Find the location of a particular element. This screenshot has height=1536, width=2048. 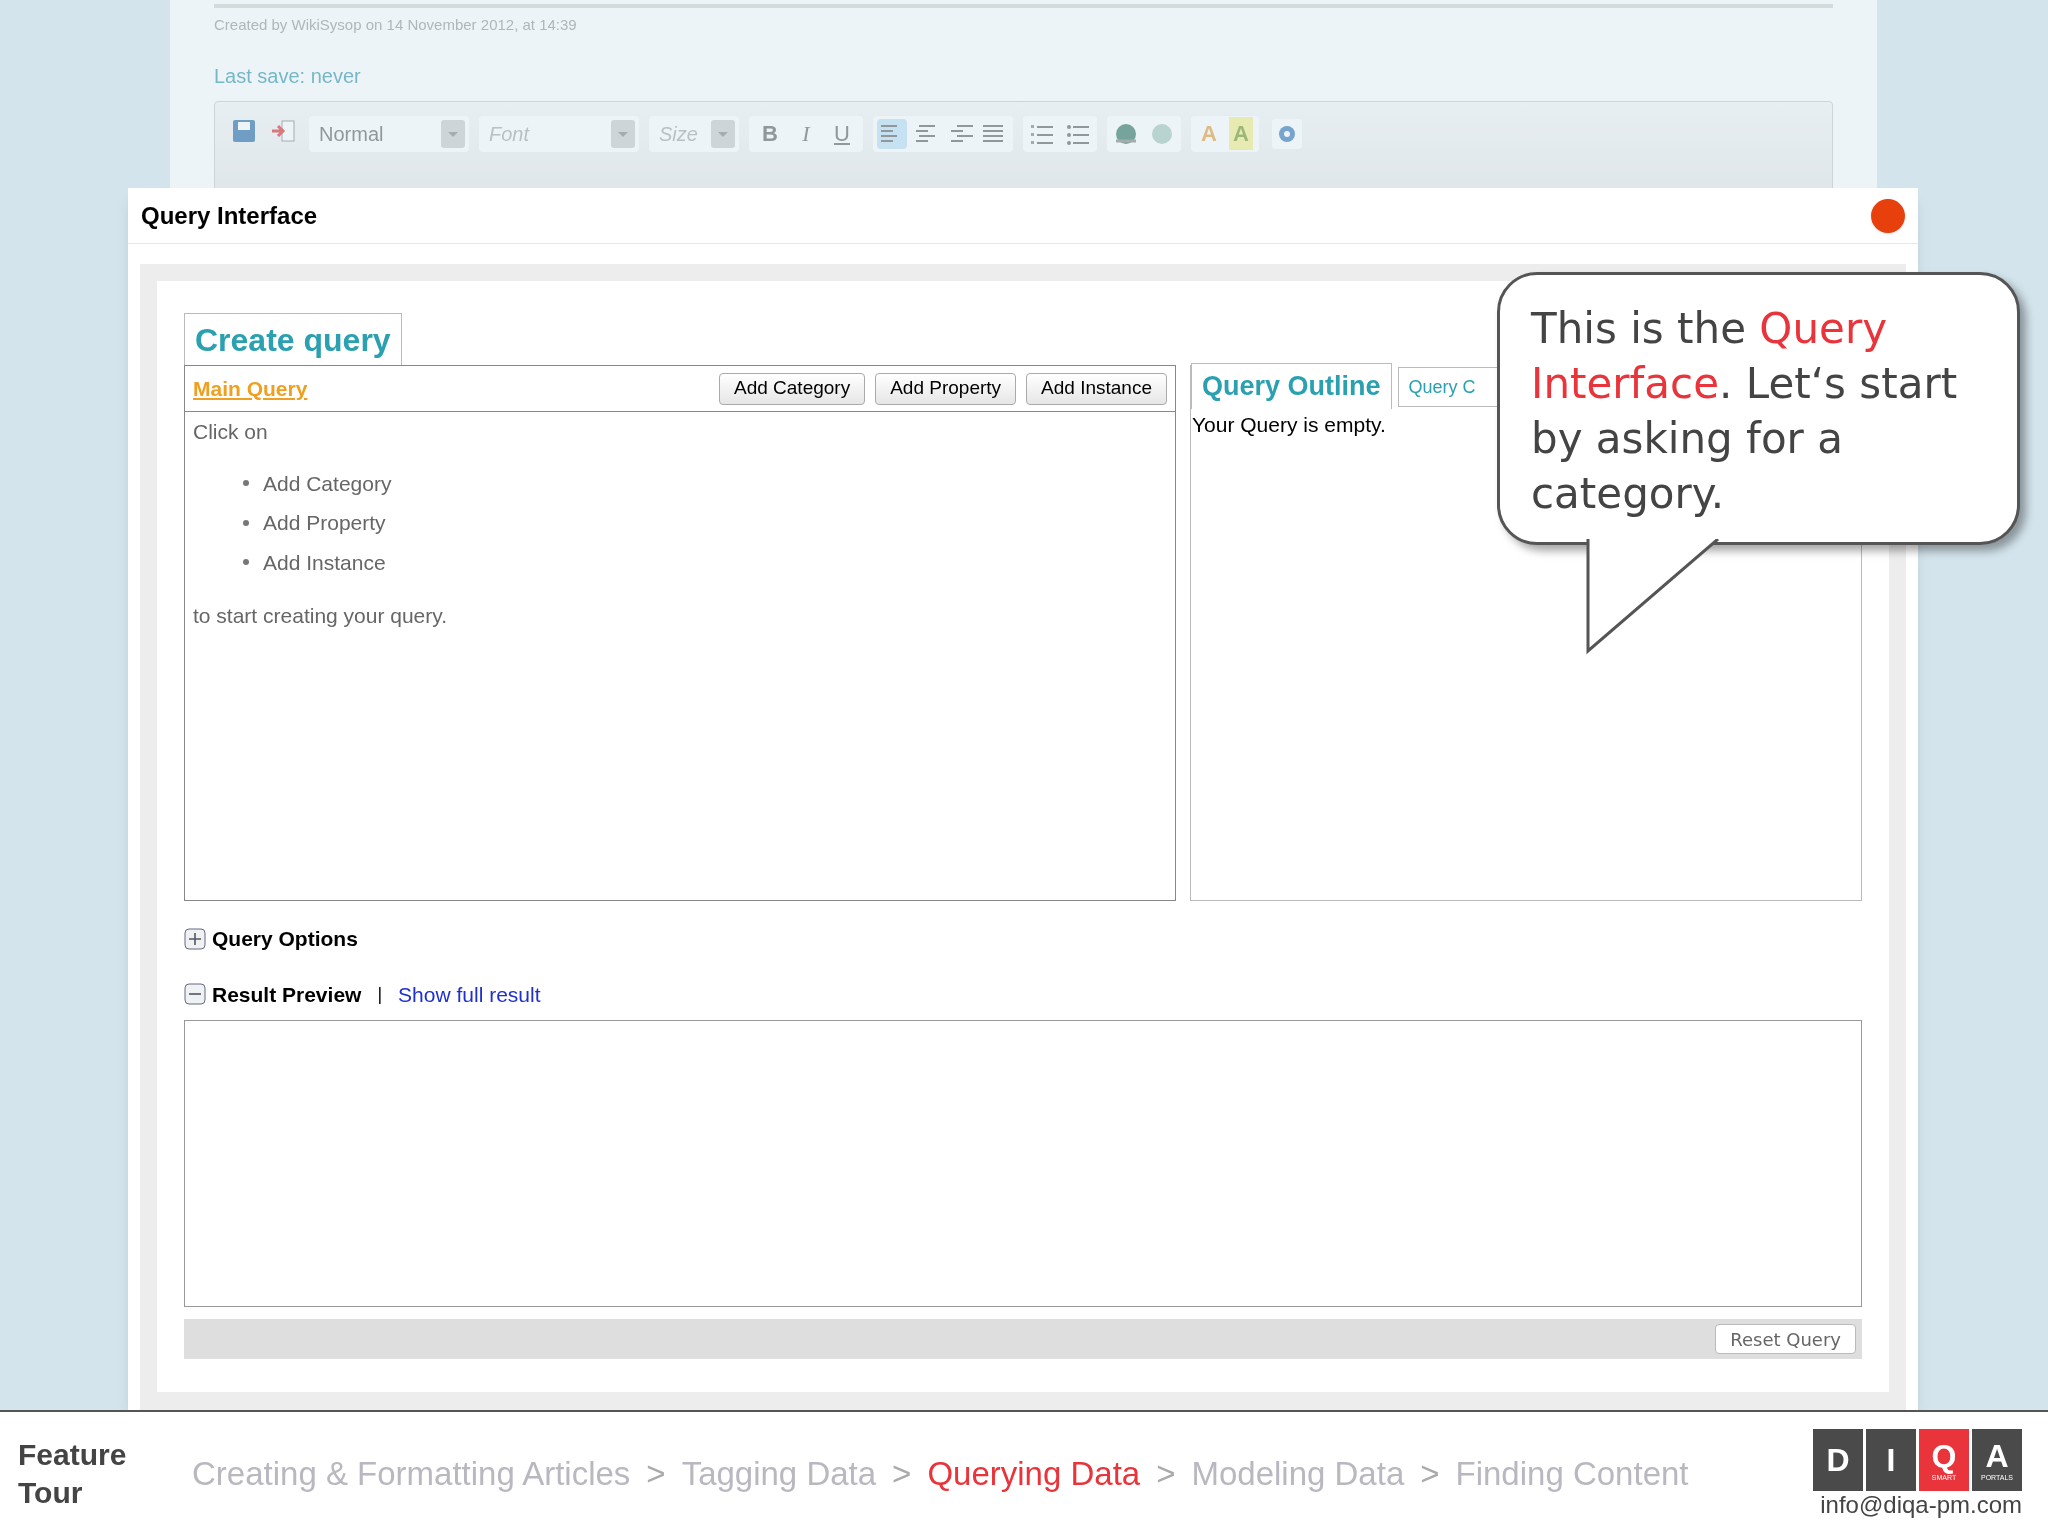

list-item: Add Instance is located at coordinates (324, 562).